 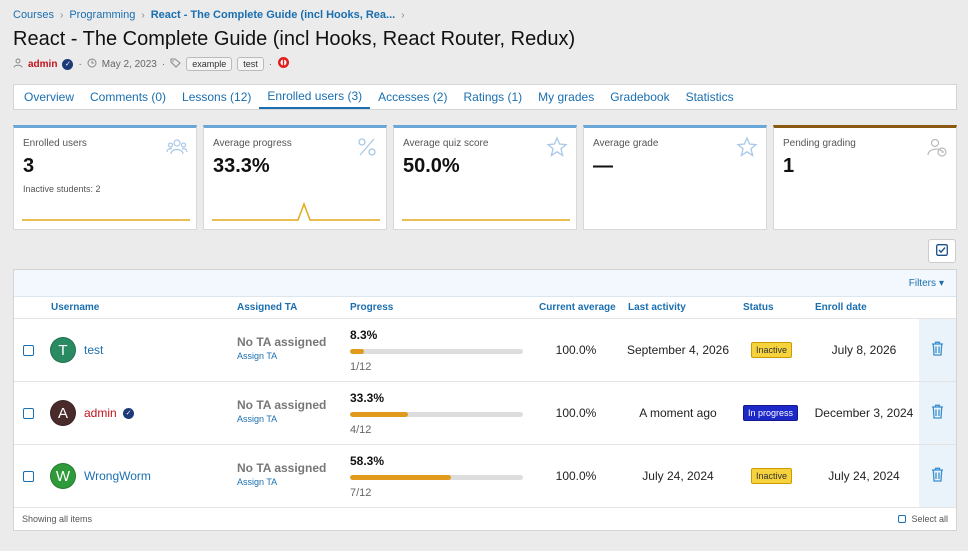 I want to click on tab-lessons: Lessons (12), so click(x=216, y=97).